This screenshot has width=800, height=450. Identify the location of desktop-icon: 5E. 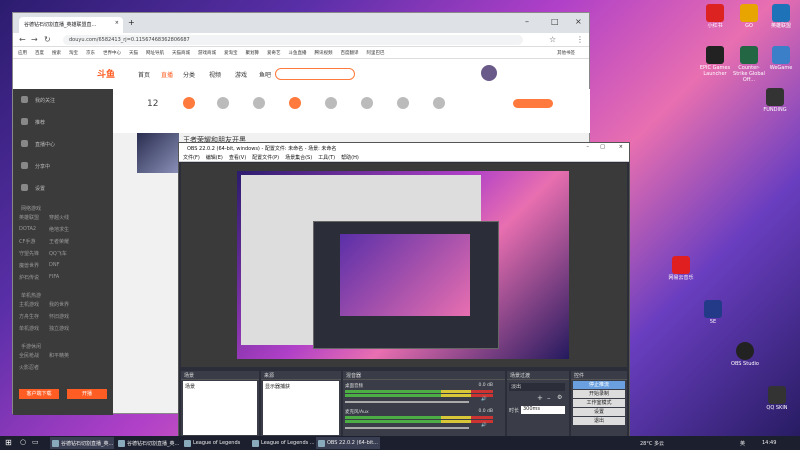
(713, 315).